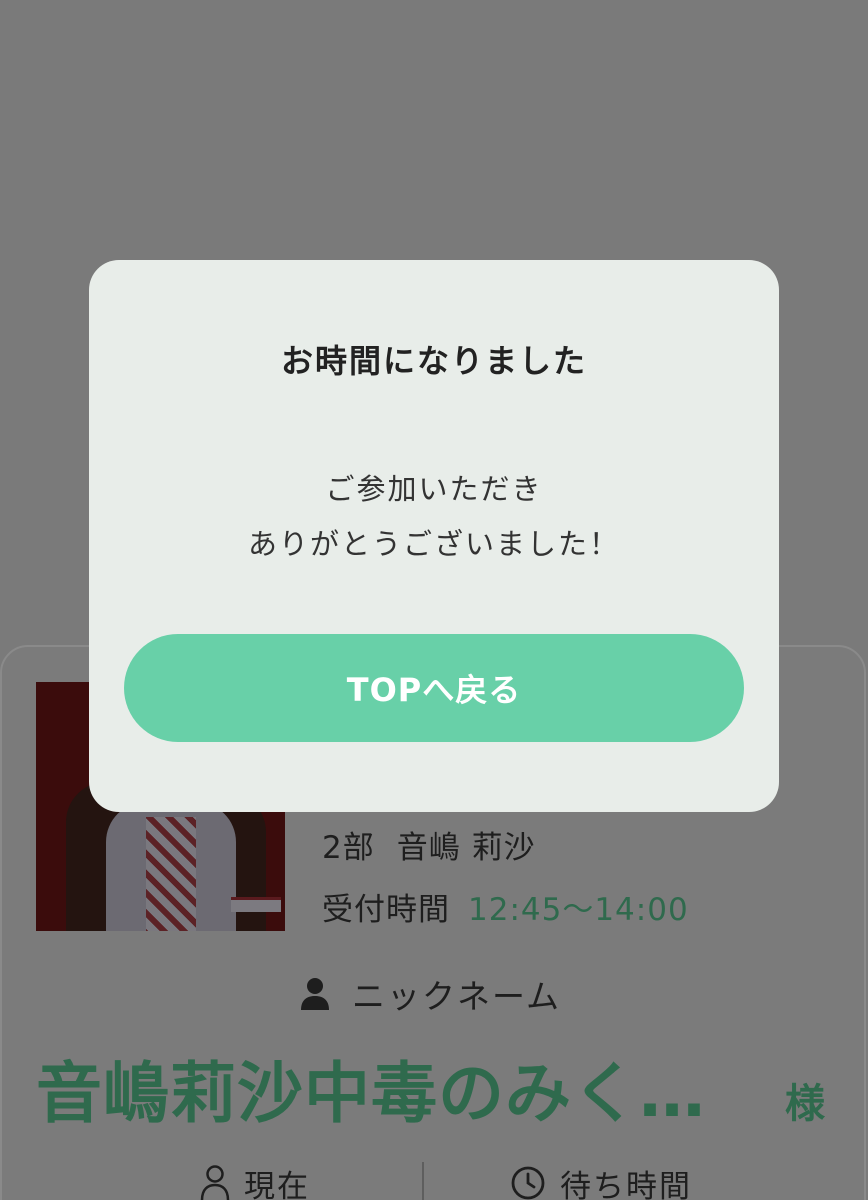  What do you see at coordinates (348, 848) in the screenshot?
I see `event-part: 2部` at bounding box center [348, 848].